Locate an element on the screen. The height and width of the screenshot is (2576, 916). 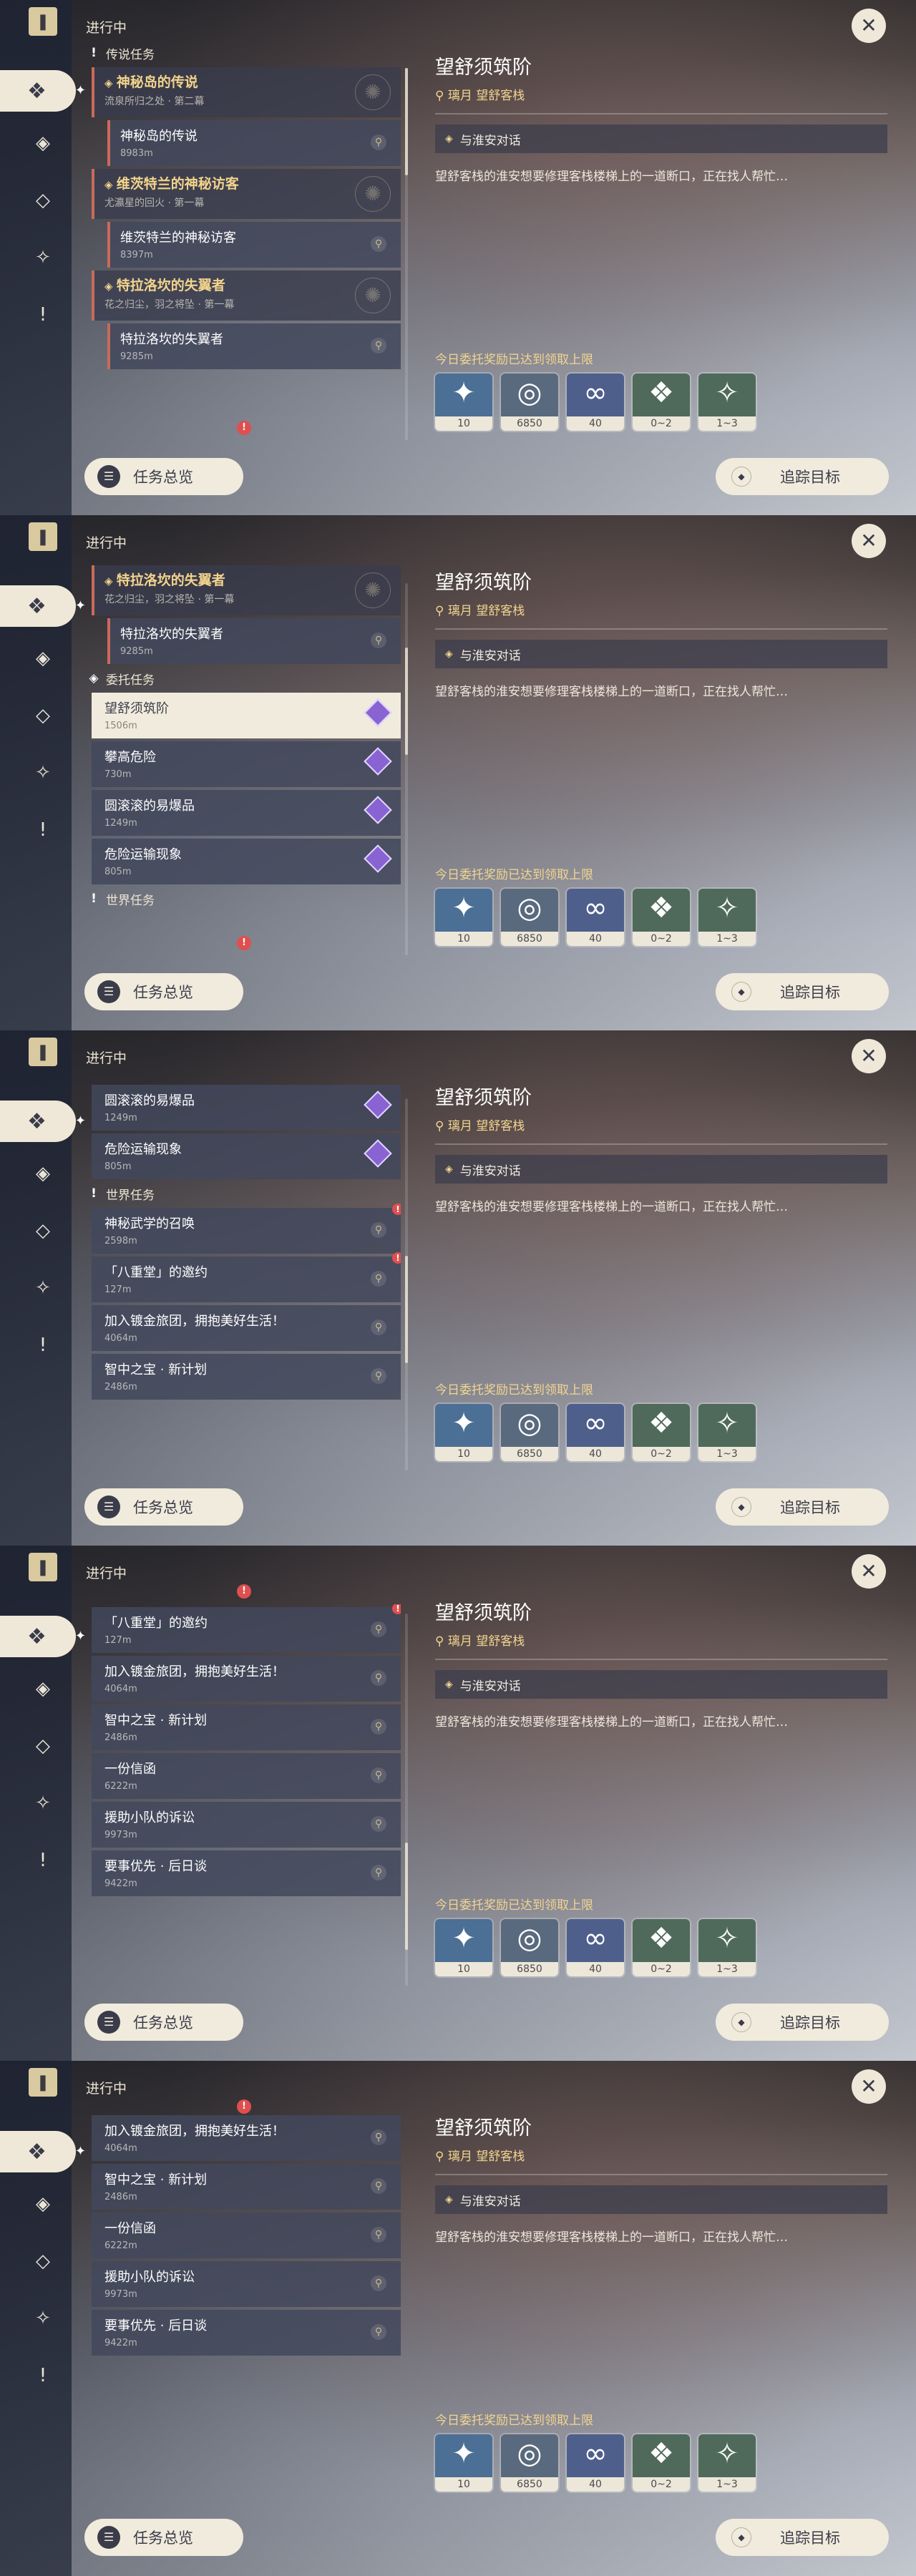
list-item: 智中之宝 · 新计划 2486m ⚲ is located at coordinates (246, 1377).